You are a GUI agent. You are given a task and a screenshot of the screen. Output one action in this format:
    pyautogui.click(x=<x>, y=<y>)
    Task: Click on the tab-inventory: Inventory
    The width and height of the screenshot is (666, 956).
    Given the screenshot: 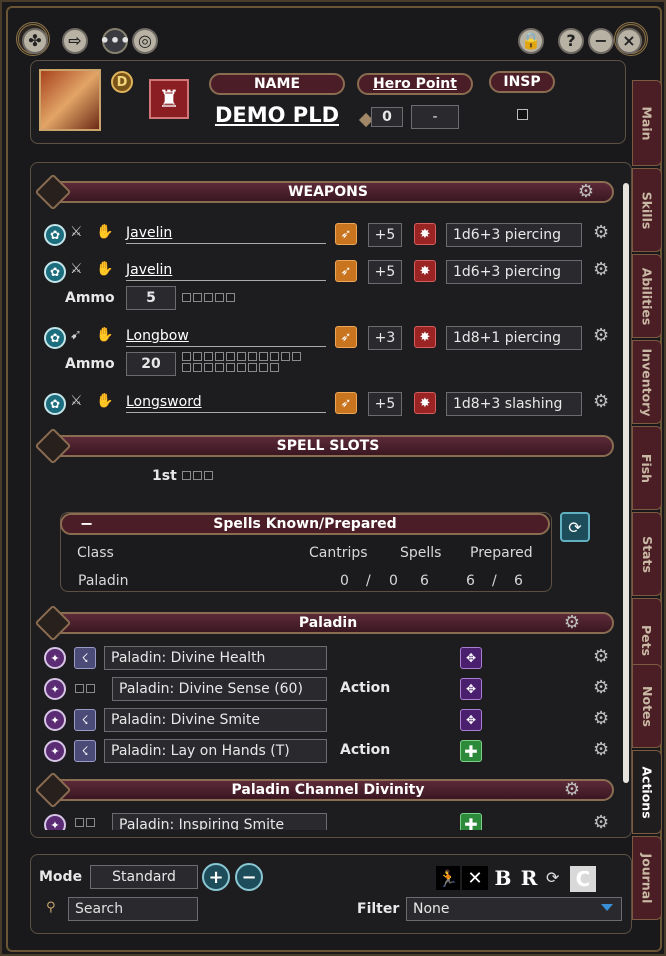 What is the action you would take?
    pyautogui.click(x=647, y=382)
    